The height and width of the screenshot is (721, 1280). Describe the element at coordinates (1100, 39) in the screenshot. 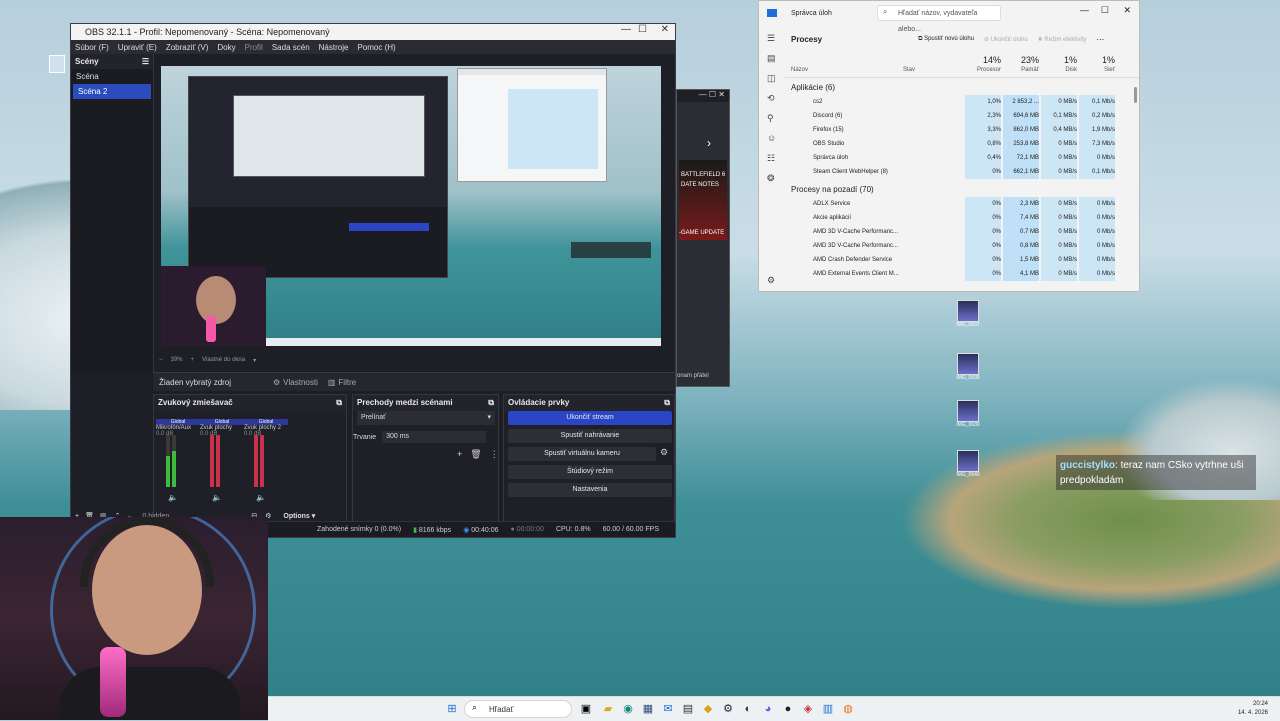

I see `more-icon: ⋯` at that location.